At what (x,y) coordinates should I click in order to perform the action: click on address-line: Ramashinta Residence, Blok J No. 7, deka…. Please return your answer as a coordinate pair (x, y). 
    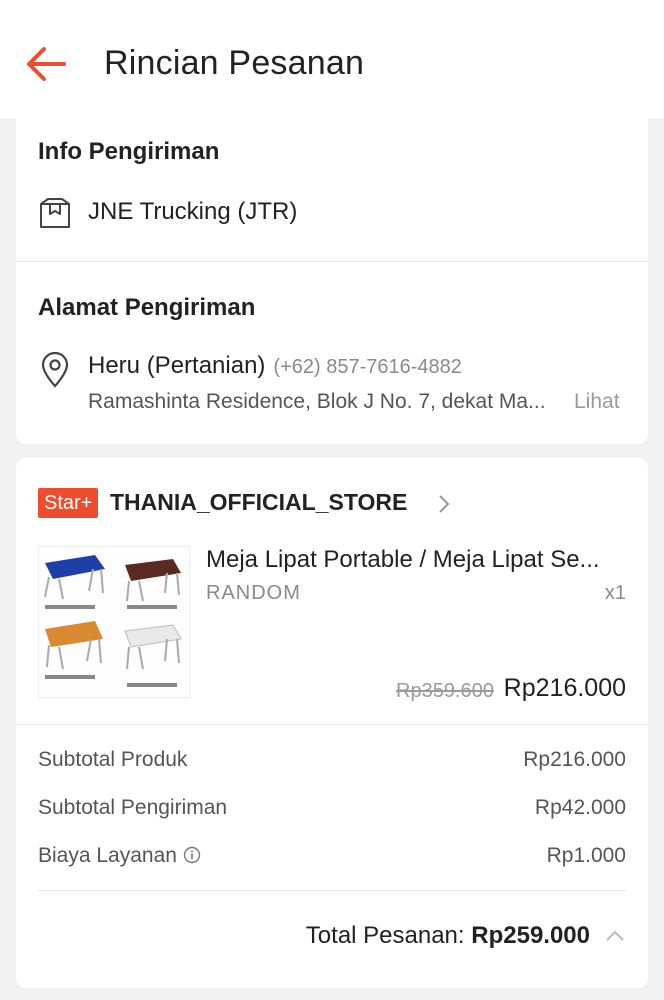
    Looking at the image, I should click on (317, 401).